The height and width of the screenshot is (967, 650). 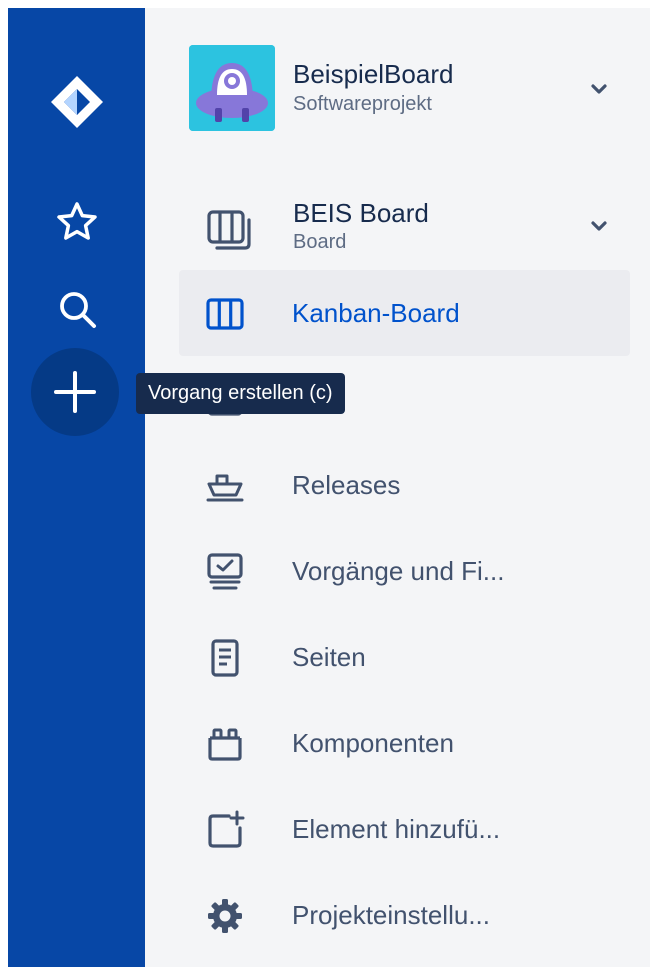 What do you see at coordinates (225, 488) in the screenshot?
I see `ship-icon` at bounding box center [225, 488].